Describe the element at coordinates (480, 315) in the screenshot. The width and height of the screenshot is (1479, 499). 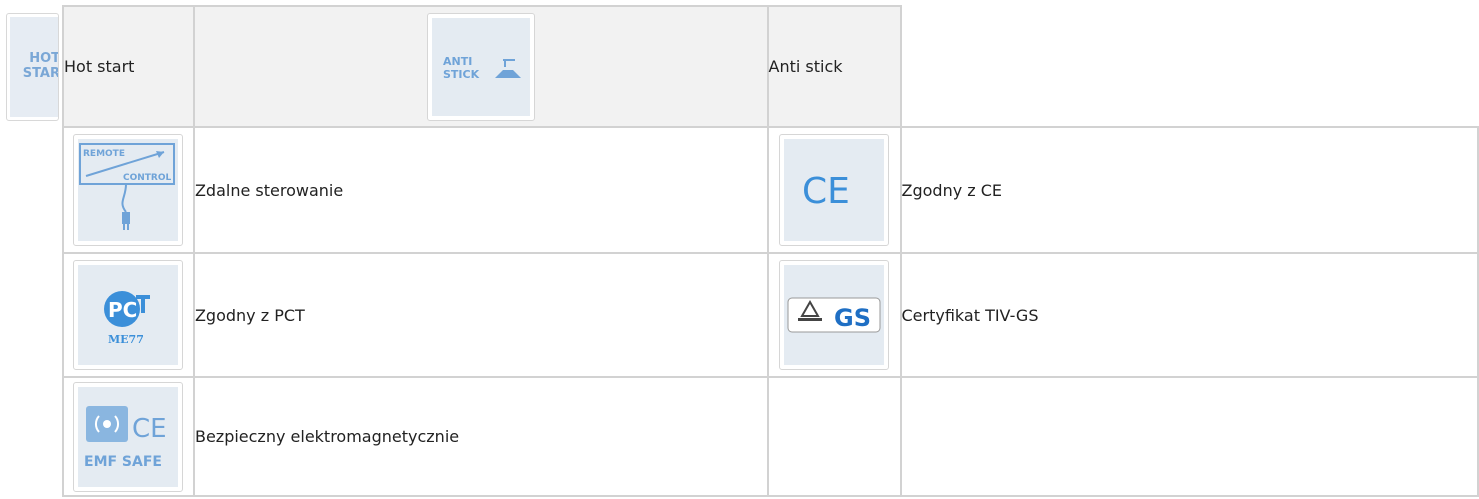
I see `pct-label: Zgodny z PCT` at that location.